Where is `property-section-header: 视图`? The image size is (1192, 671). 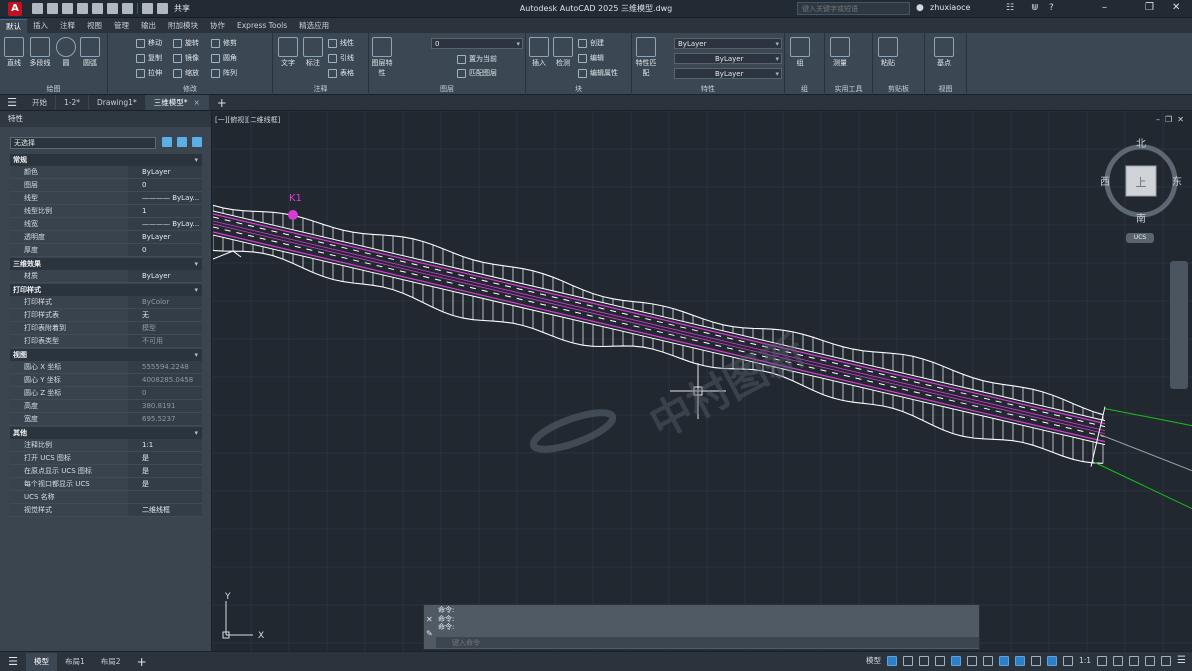
property-section-header: 视图 is located at coordinates (106, 355).